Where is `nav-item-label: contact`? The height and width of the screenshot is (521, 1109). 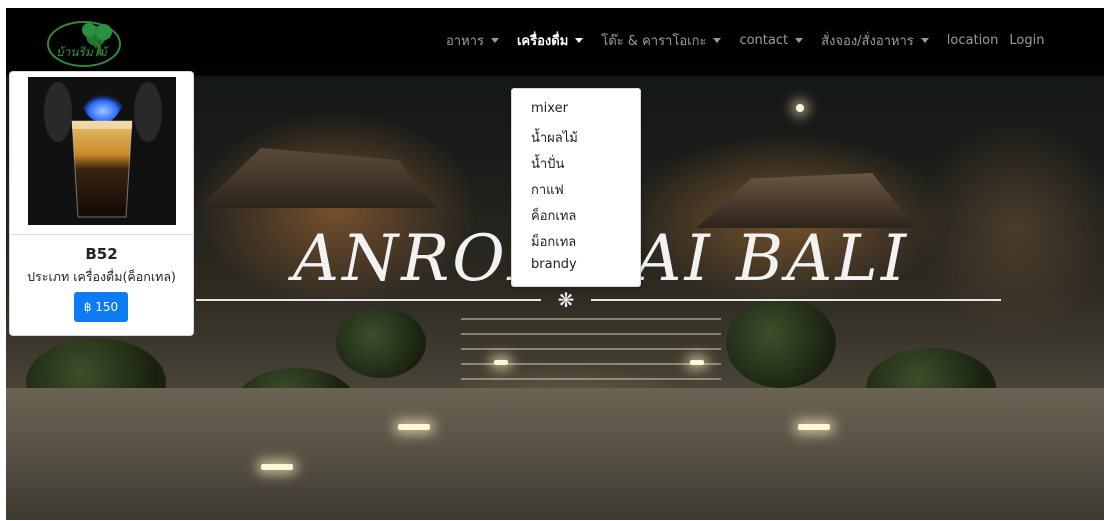 nav-item-label: contact is located at coordinates (764, 40).